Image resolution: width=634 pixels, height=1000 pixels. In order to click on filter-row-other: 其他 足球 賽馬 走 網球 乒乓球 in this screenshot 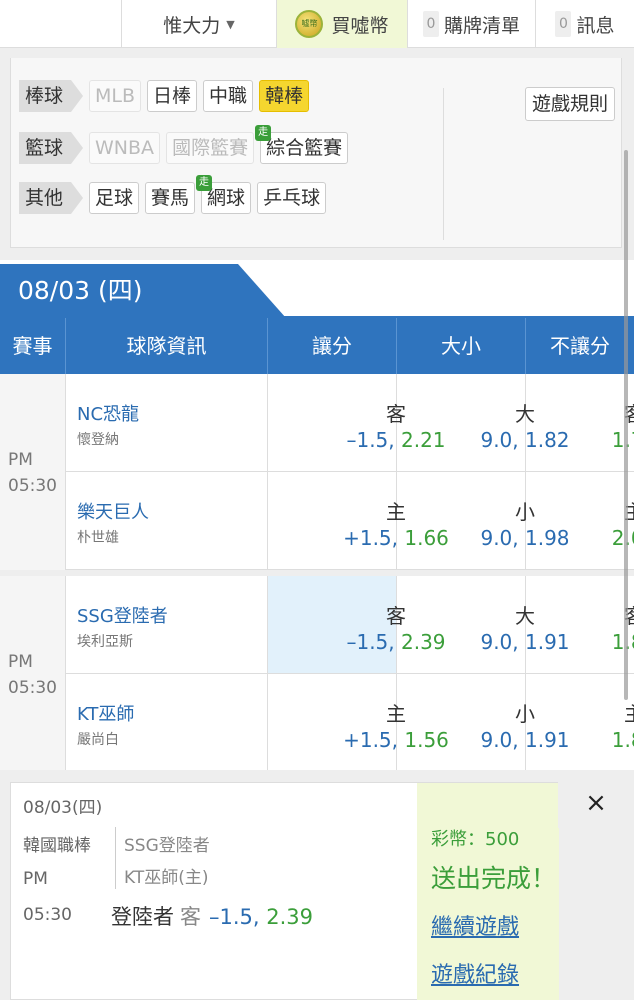, I will do `click(173, 194)`.